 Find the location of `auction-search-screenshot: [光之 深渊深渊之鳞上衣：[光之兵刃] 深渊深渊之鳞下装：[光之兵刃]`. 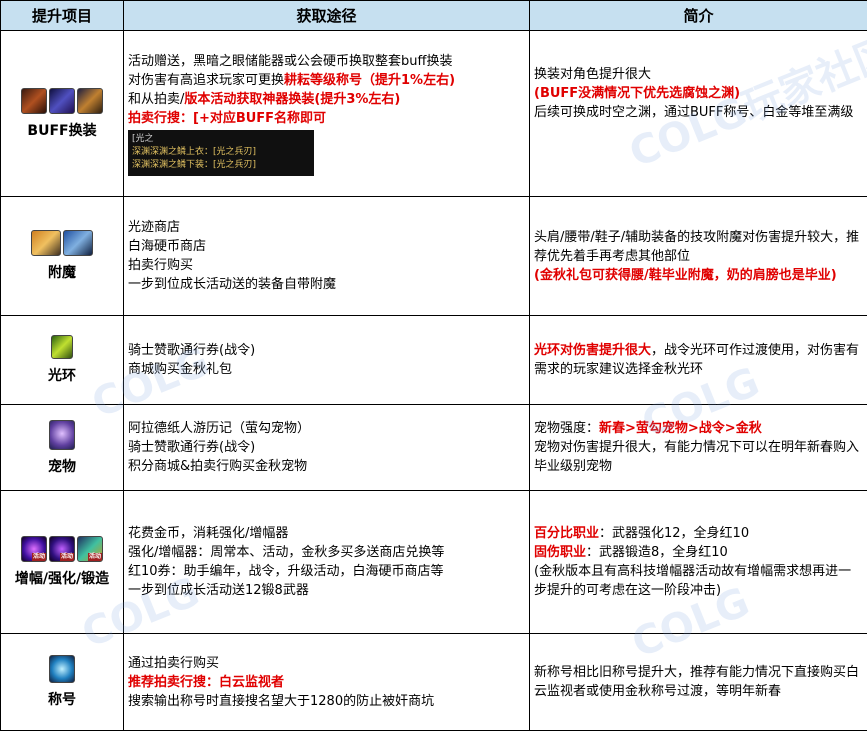

auction-search-screenshot: [光之 深渊深渊之鳞上衣：[光之兵刃] 深渊深渊之鳞下装：[光之兵刃] is located at coordinates (221, 152).